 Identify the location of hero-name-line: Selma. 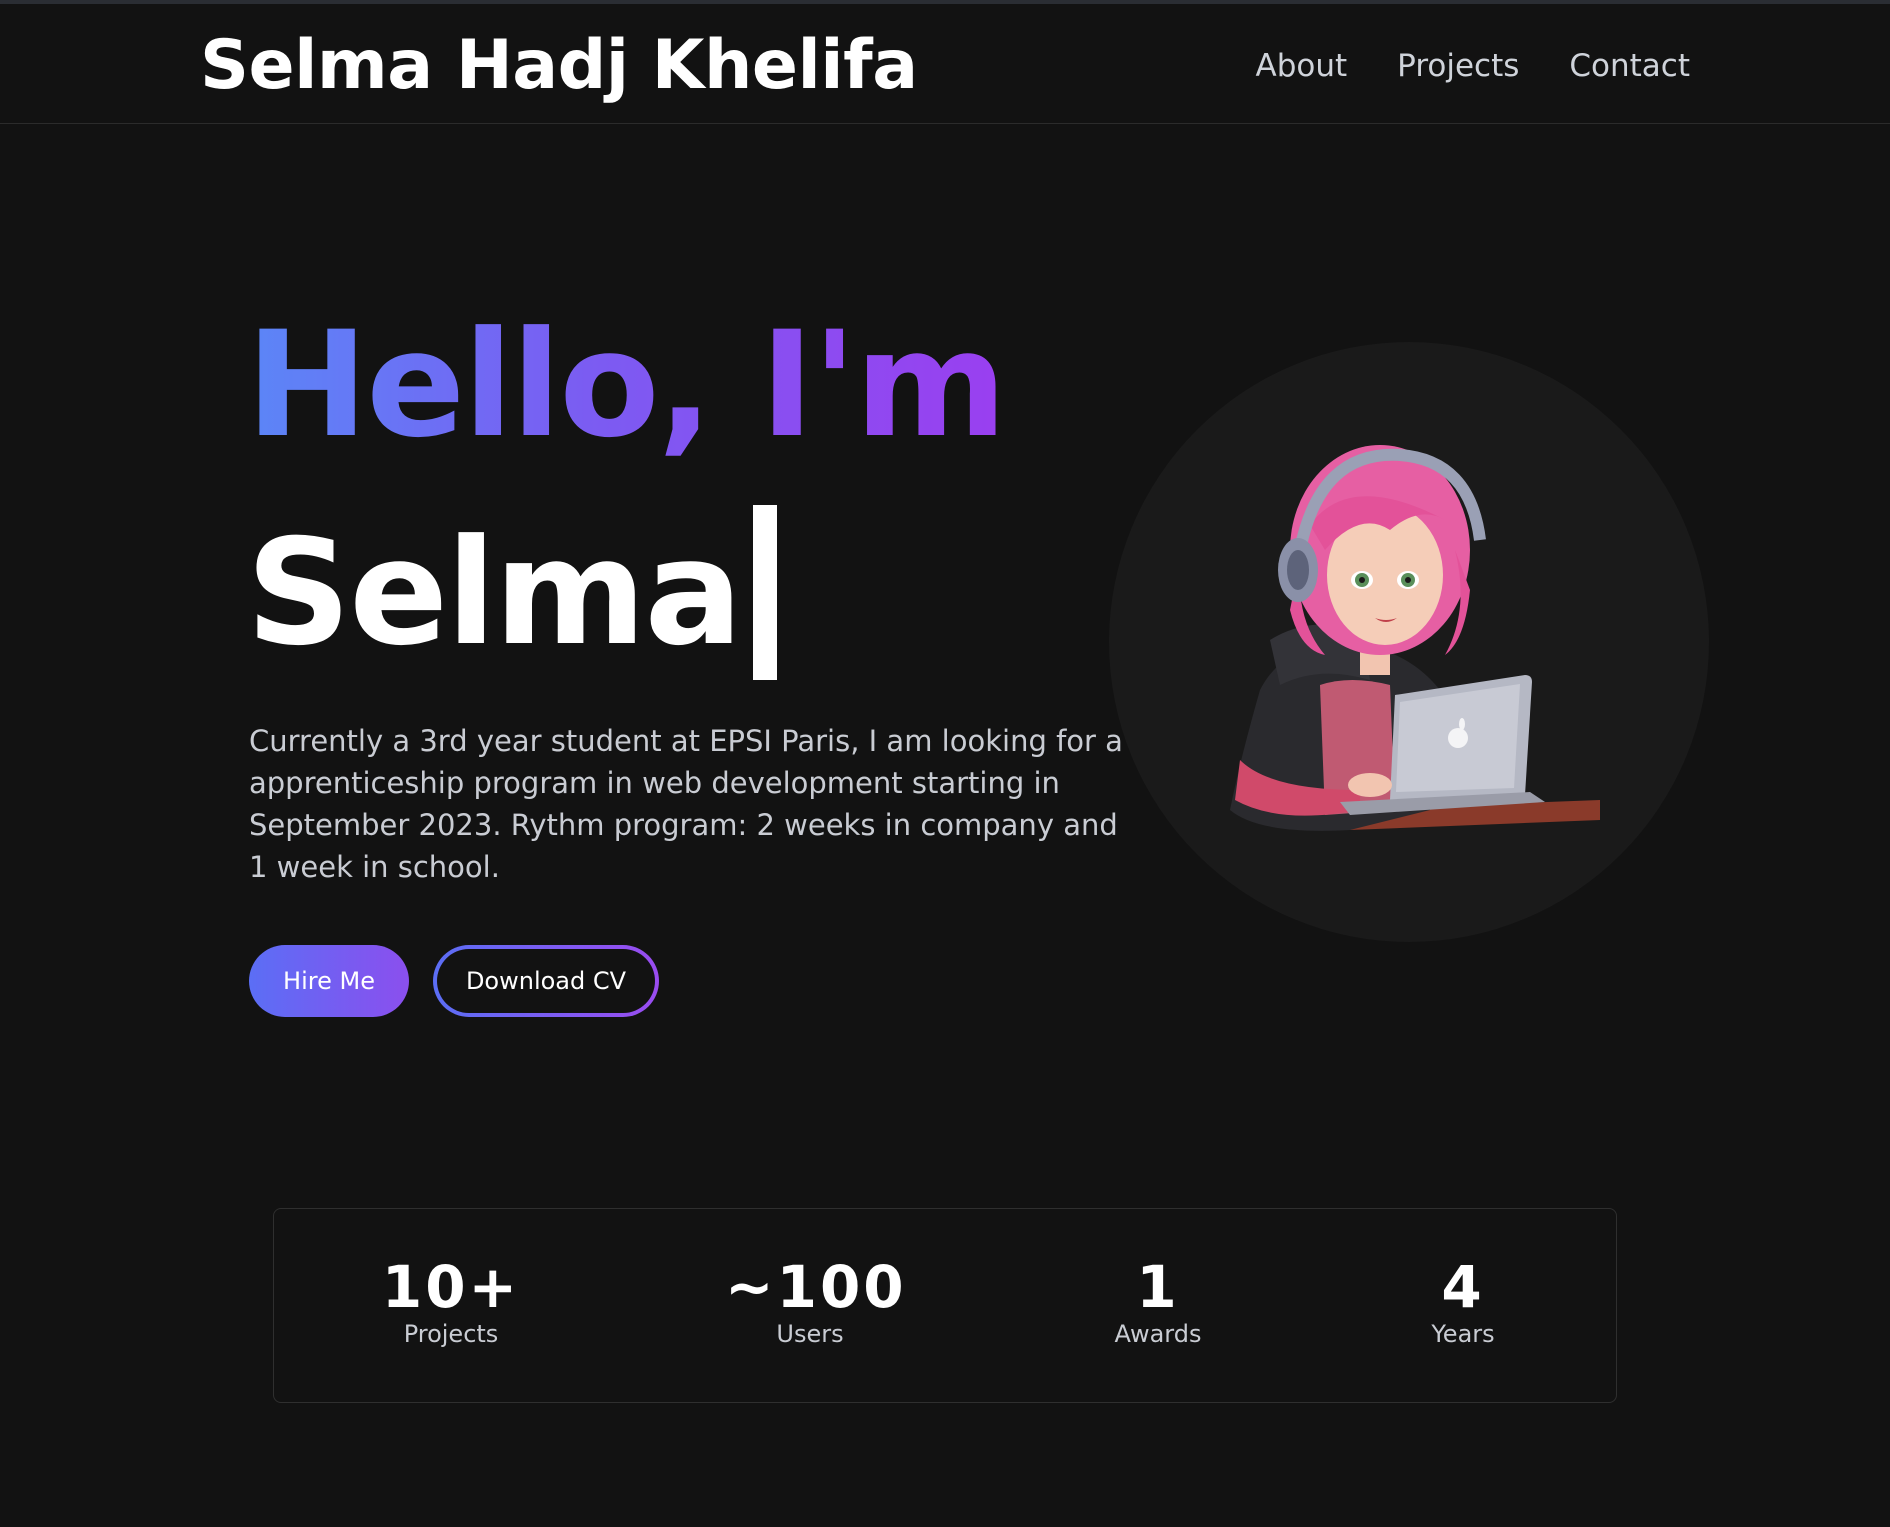
(511, 592).